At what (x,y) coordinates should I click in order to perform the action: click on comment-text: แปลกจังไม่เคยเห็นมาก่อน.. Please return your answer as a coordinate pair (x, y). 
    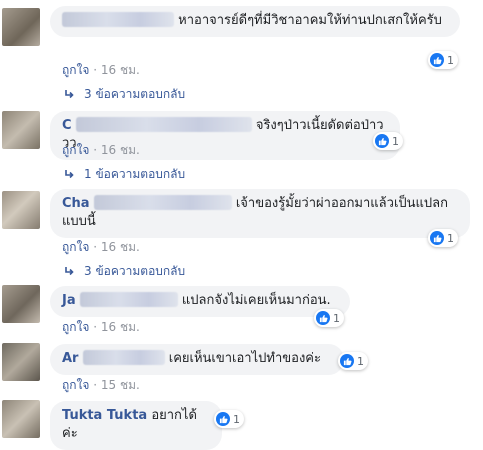
    Looking at the image, I should click on (256, 300).